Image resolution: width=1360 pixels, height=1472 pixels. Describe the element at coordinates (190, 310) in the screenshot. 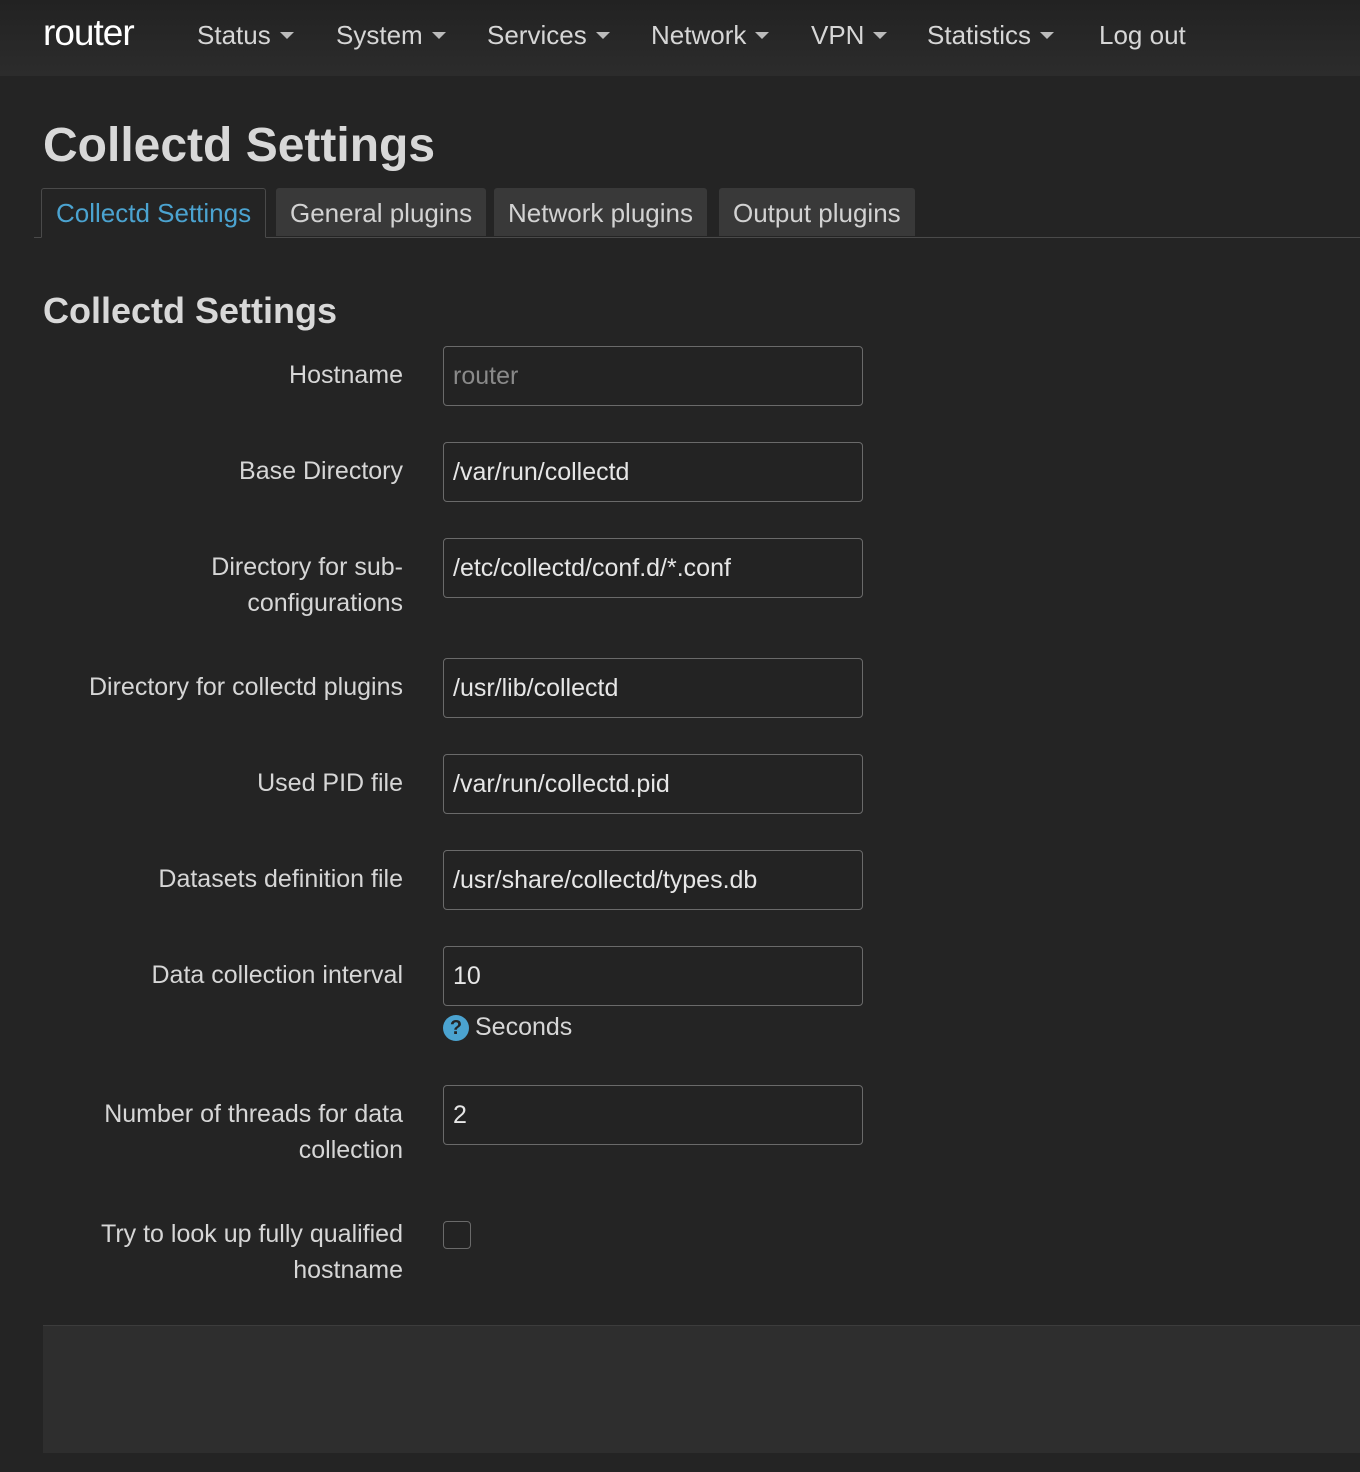

I see `section-title: Collectd Settings` at that location.